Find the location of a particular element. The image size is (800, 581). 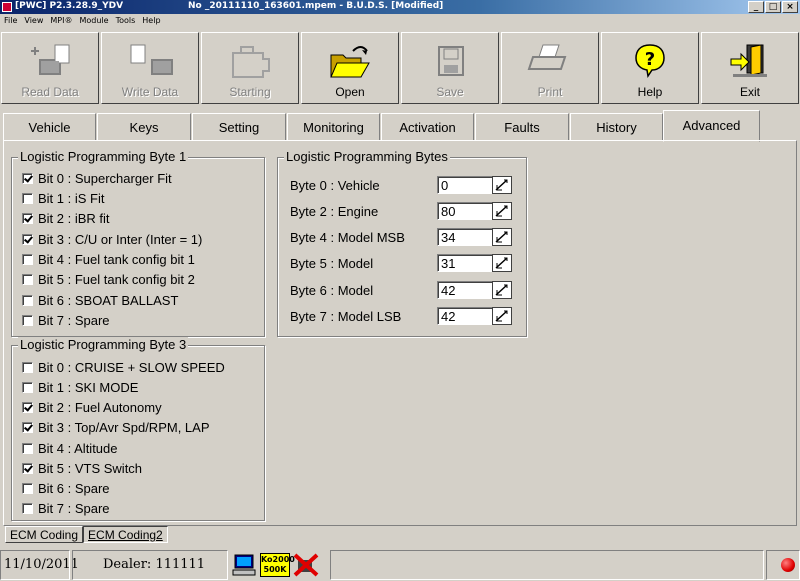

byte3-bit2: Bit 2 : Fuel Autonomy is located at coordinates (92, 407).